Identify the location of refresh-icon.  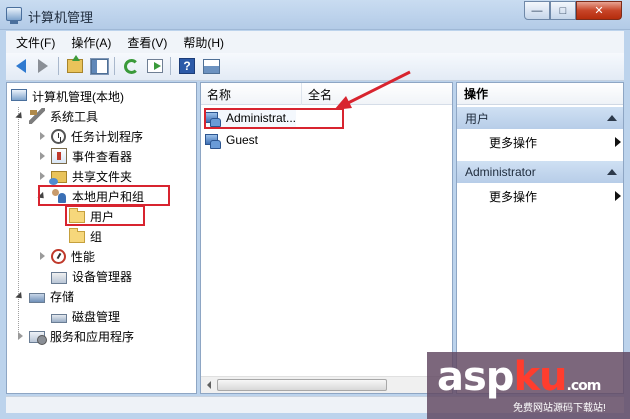
(131, 66).